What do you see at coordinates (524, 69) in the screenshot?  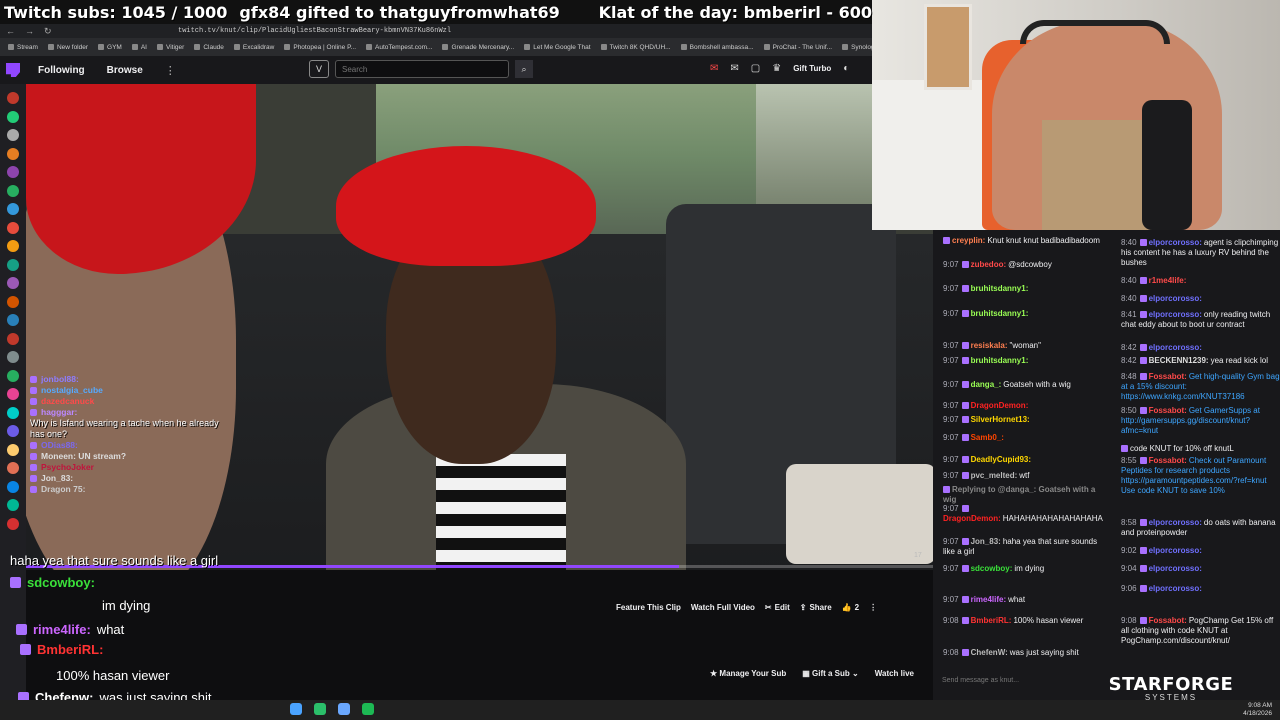 I see `search-icon: ⌕` at bounding box center [524, 69].